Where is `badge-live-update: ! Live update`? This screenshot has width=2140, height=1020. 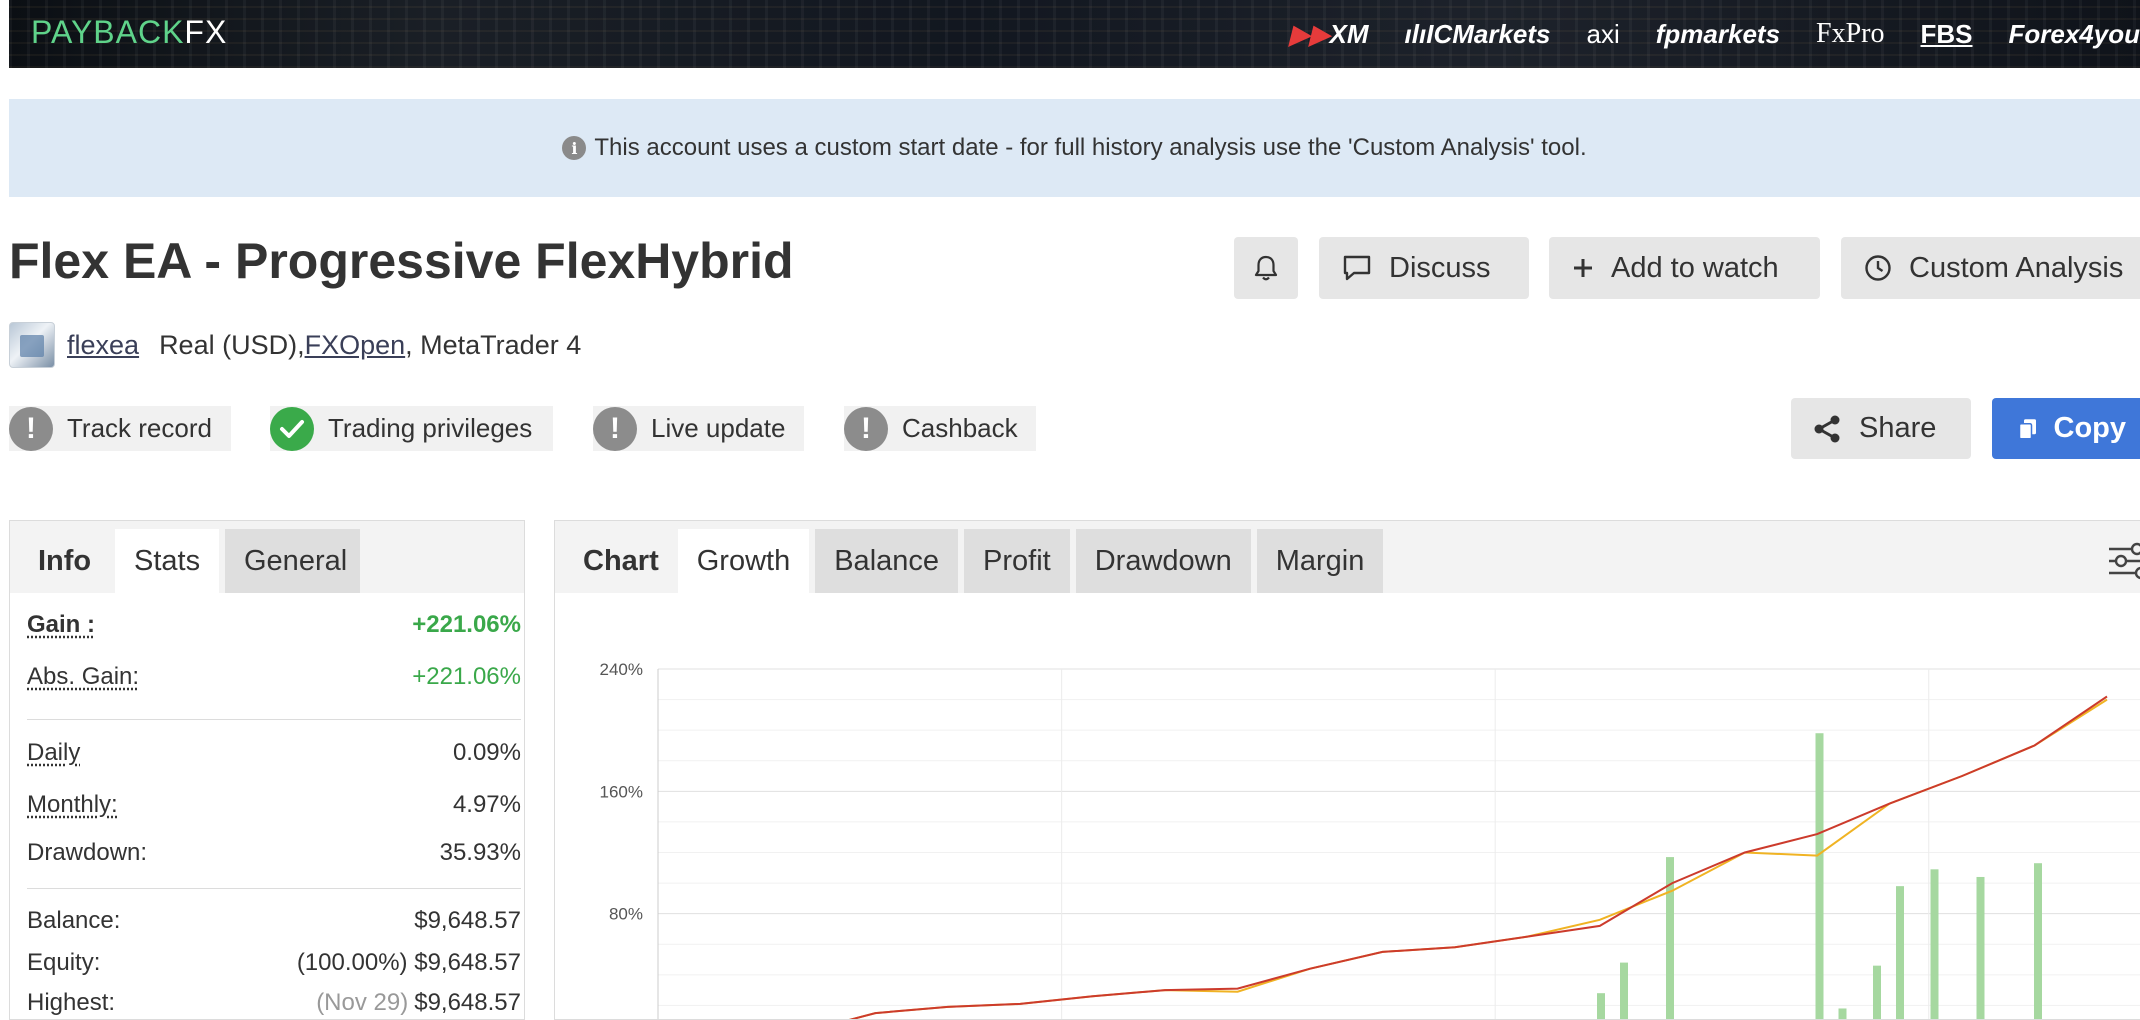 badge-live-update: ! Live update is located at coordinates (698, 428).